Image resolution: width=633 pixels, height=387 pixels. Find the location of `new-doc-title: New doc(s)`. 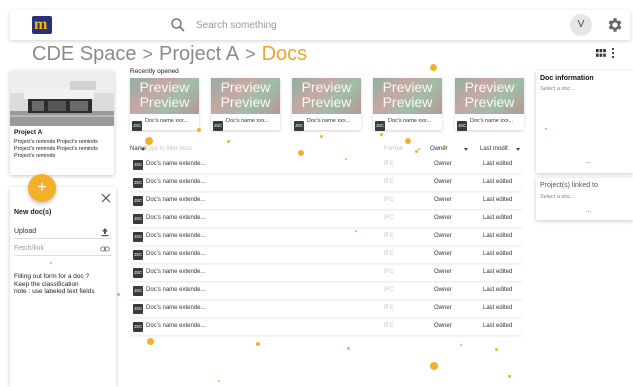

new-doc-title: New doc(s) is located at coordinates (33, 212).